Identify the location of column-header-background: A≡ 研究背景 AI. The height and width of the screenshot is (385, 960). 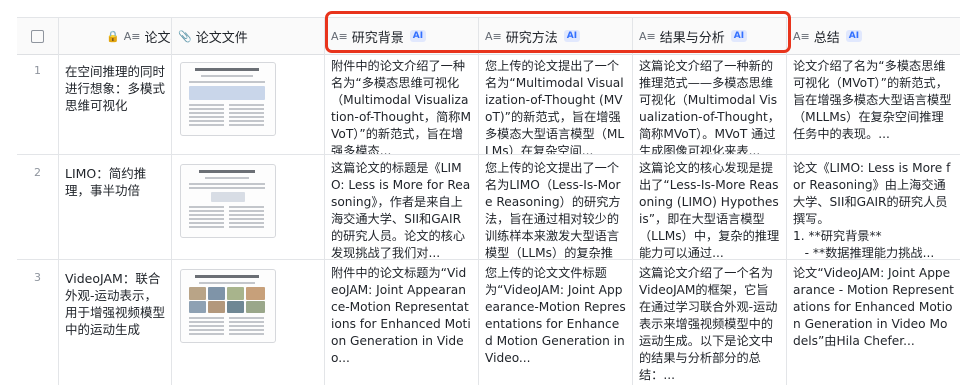
(402, 36).